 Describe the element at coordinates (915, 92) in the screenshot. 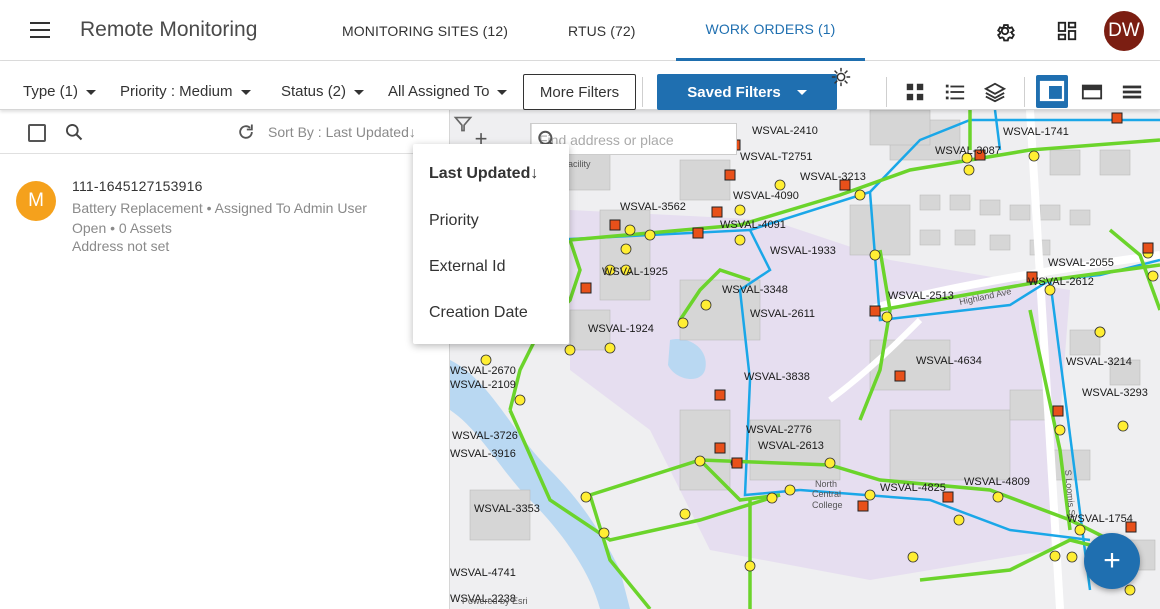

I see `grid-view-icon` at that location.